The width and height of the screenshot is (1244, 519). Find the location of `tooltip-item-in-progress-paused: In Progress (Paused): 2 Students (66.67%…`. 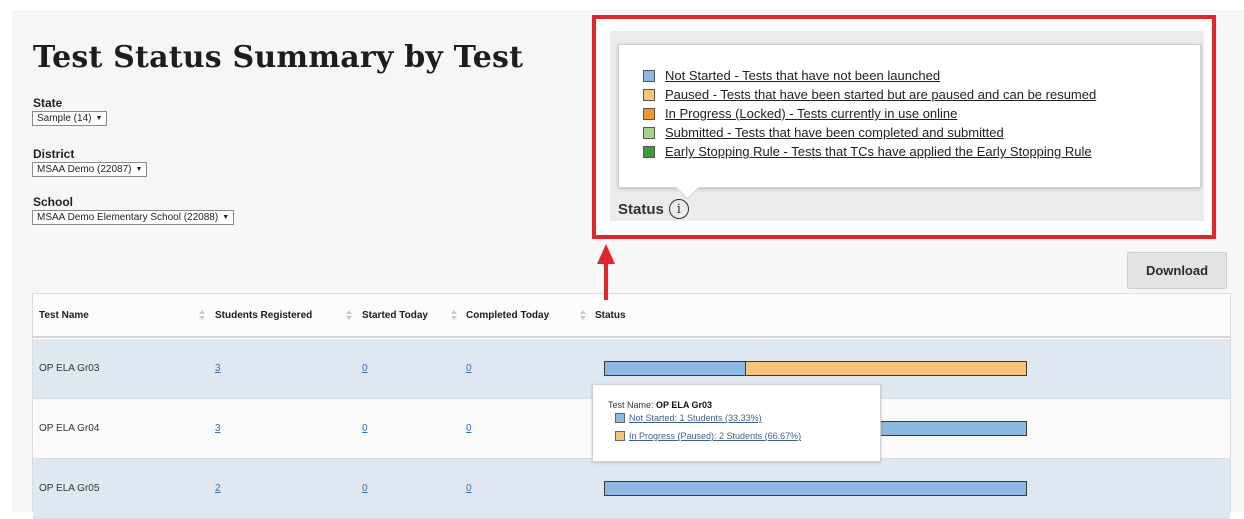

tooltip-item-in-progress-paused: In Progress (Paused): 2 Students (66.67%… is located at coordinates (708, 436).